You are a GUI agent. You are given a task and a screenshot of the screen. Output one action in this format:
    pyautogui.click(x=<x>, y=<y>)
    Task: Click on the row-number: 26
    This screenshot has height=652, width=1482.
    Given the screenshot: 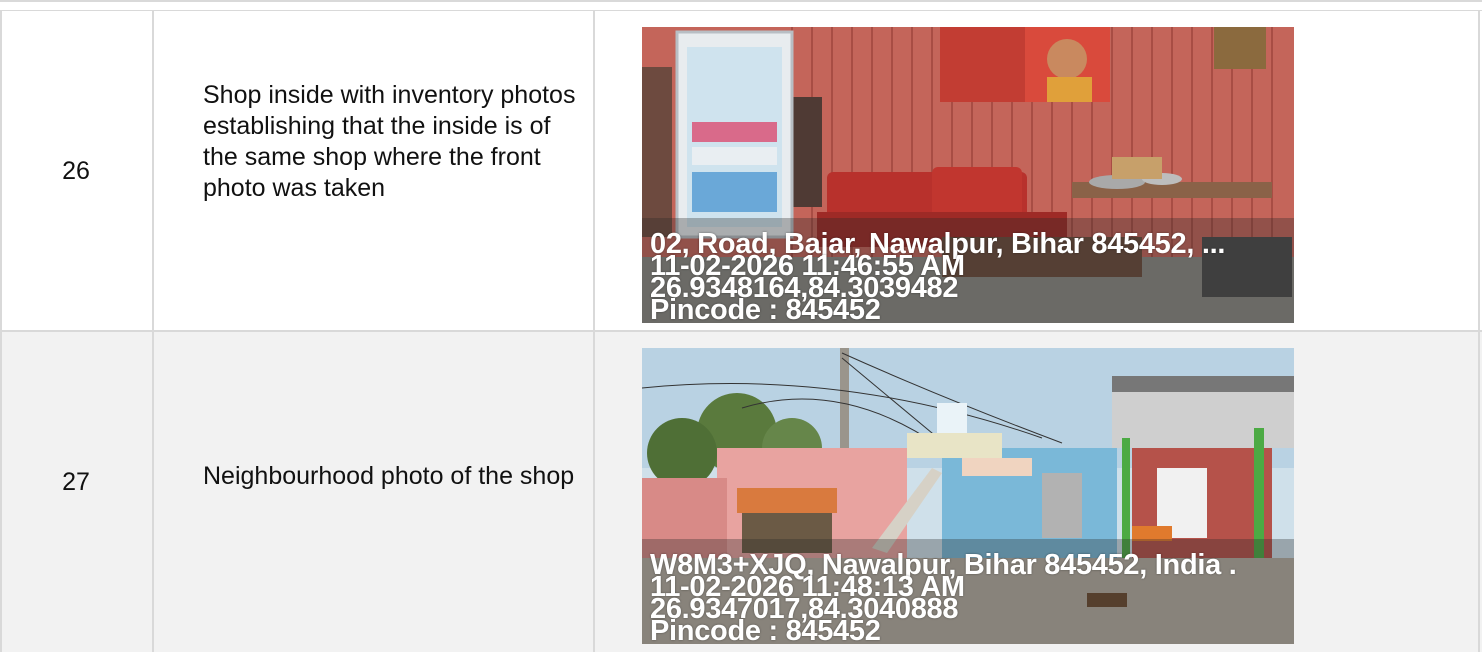 What is the action you would take?
    pyautogui.click(x=76, y=170)
    